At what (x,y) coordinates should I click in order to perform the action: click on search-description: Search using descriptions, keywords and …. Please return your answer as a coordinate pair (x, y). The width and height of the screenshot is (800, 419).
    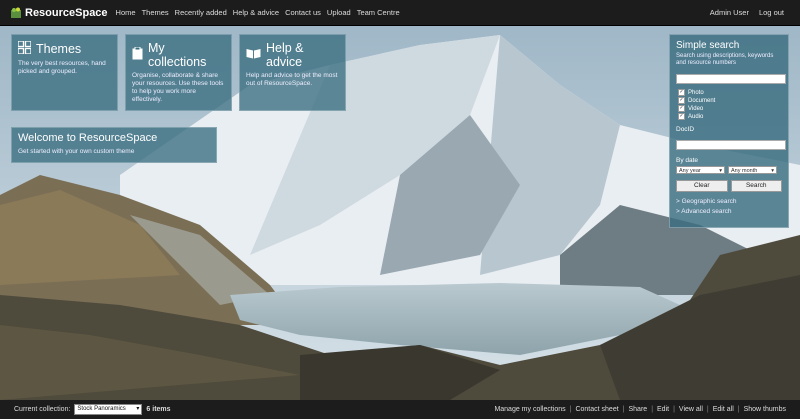
    Looking at the image, I should click on (725, 60).